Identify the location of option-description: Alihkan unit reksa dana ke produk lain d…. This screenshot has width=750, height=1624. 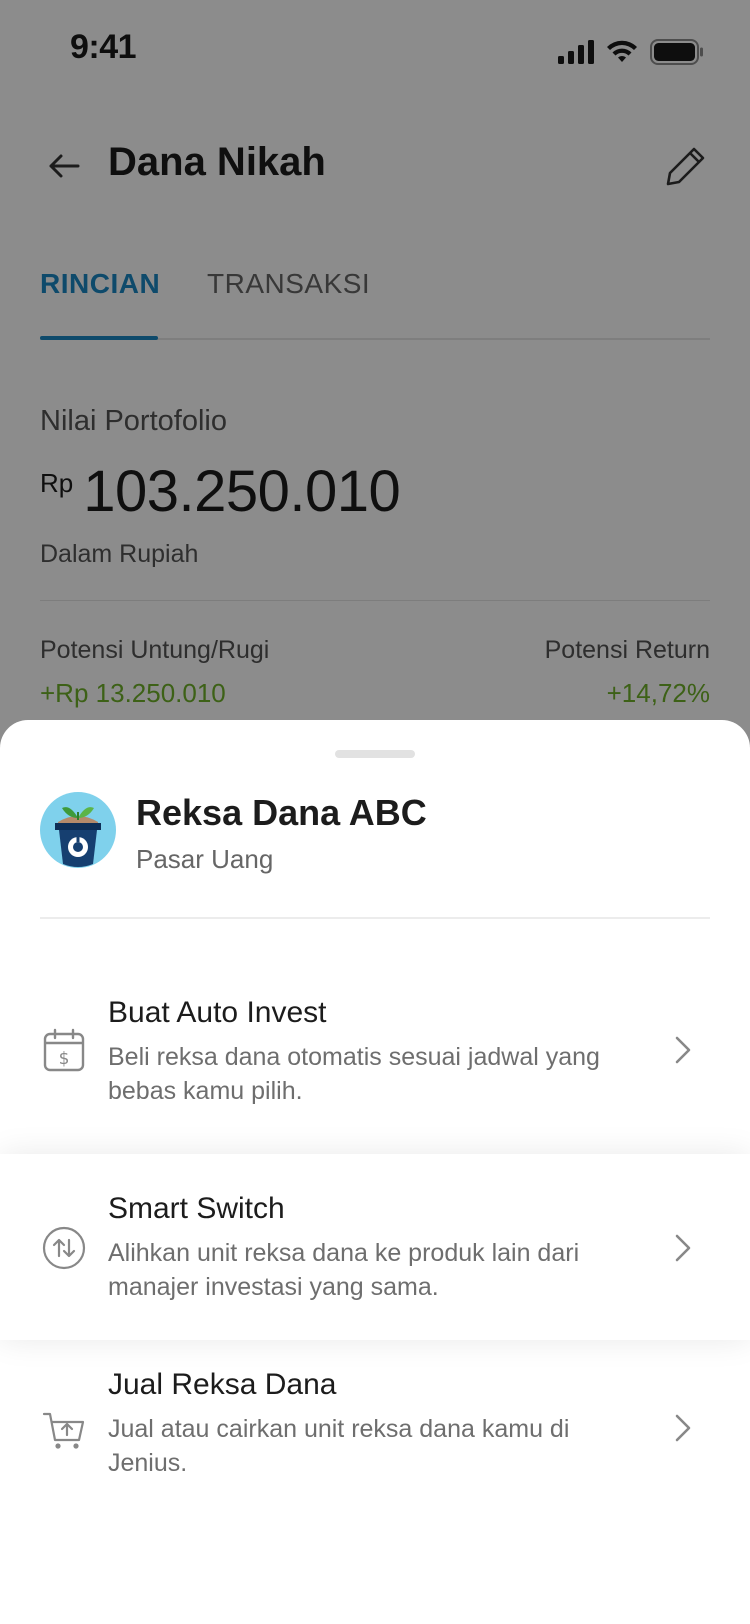
(344, 1270).